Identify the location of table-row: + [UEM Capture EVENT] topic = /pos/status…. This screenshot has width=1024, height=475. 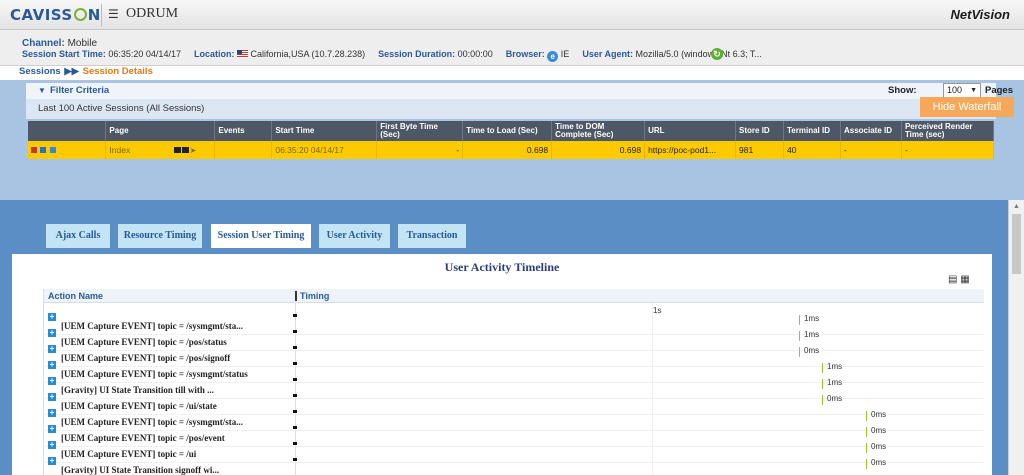
(514, 340).